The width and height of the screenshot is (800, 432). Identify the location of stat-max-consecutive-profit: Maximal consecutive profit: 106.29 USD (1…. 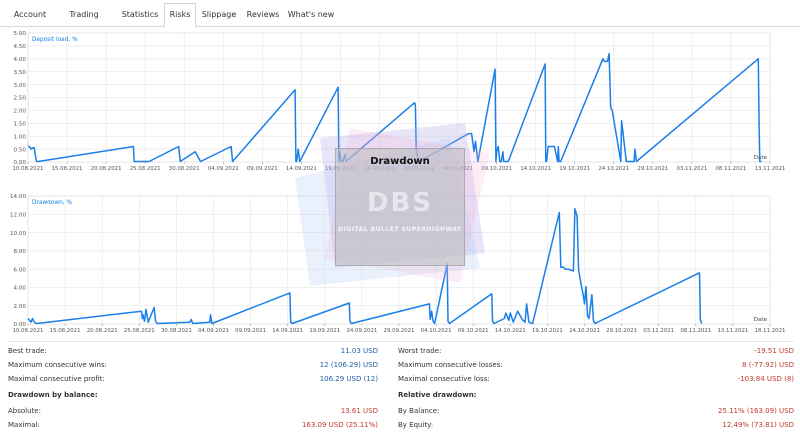
(193, 379).